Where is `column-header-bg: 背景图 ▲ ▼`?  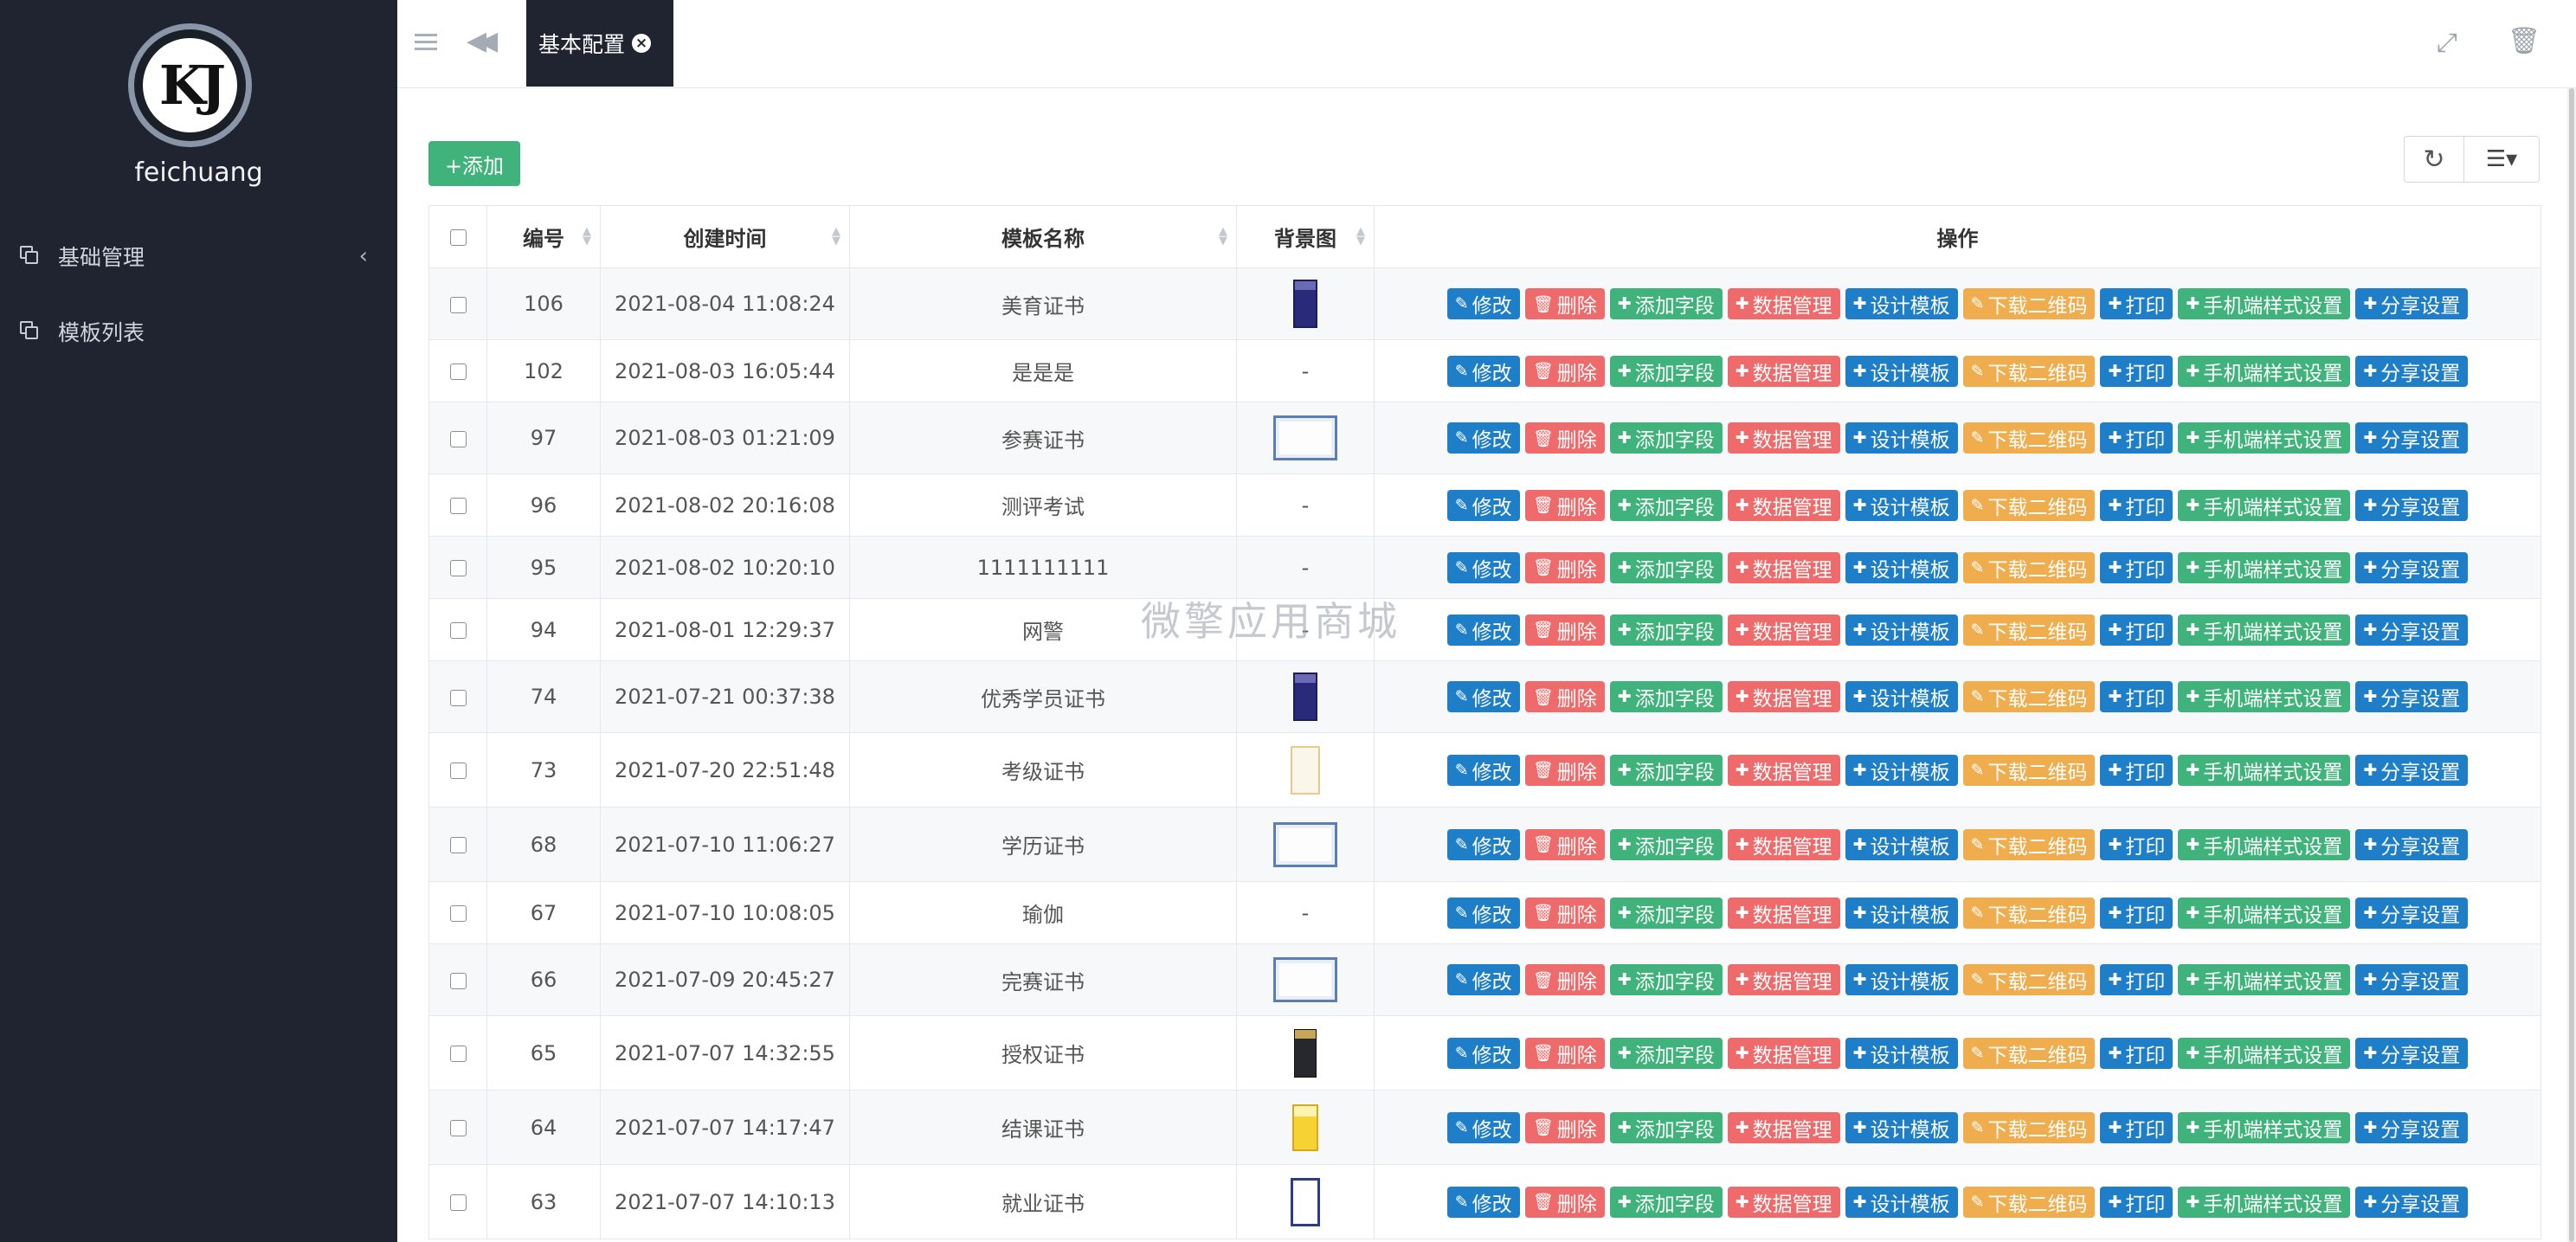 column-header-bg: 背景图 ▲ ▼ is located at coordinates (1305, 236).